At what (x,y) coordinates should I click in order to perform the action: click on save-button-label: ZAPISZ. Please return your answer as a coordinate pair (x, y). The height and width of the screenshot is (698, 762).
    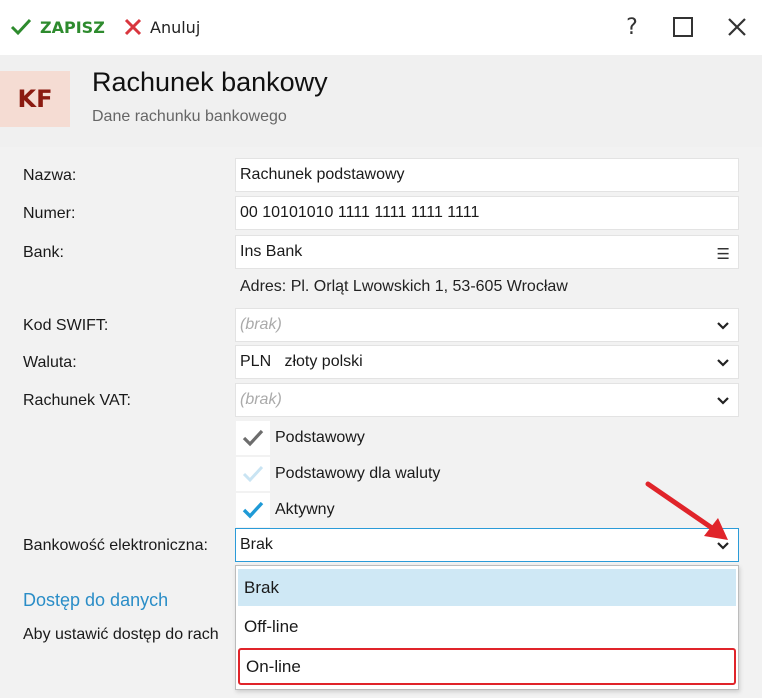
    Looking at the image, I should click on (72, 27).